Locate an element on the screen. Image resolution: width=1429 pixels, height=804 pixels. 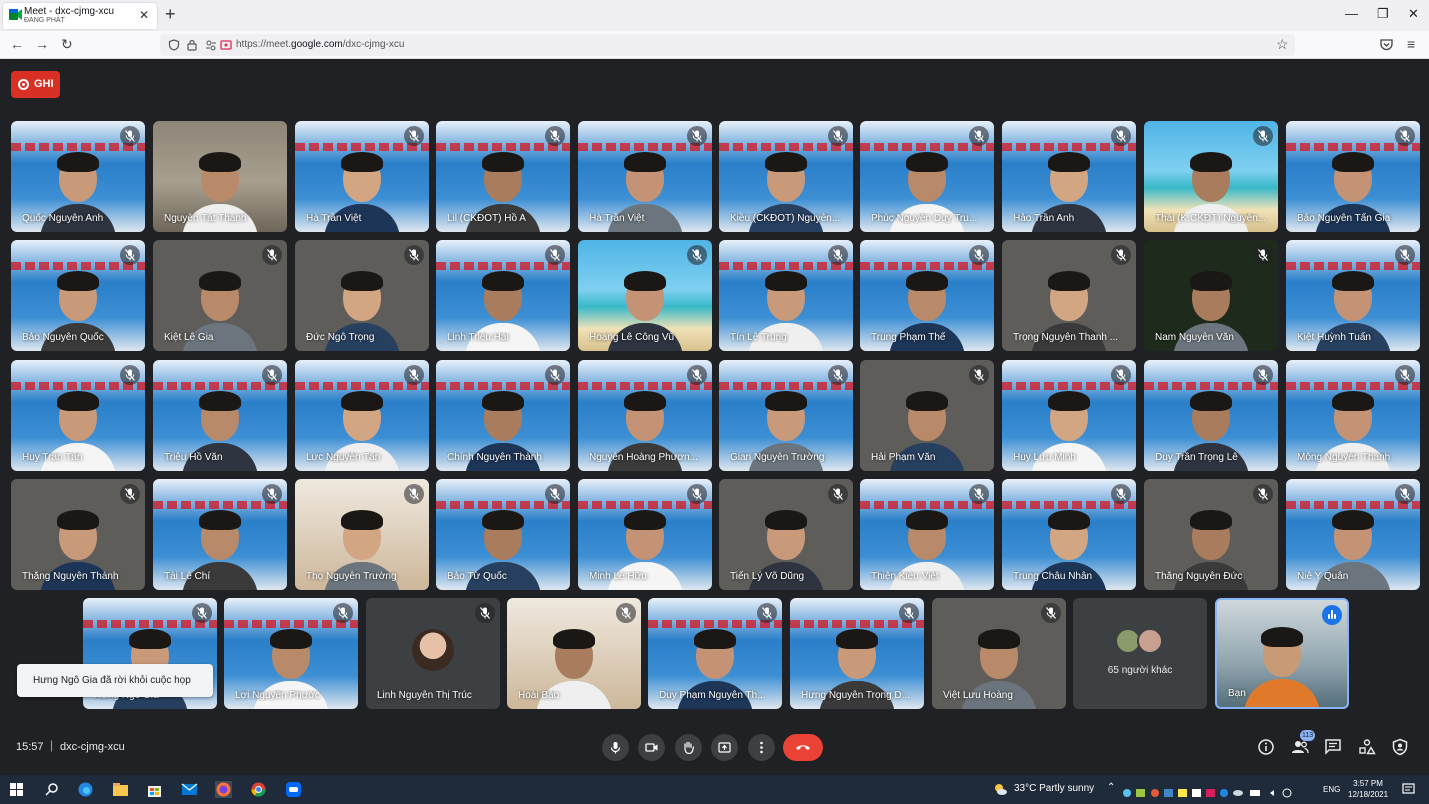
system-clock: 3:57 PM 12/18/2021 is located at coordinates (1368, 789).